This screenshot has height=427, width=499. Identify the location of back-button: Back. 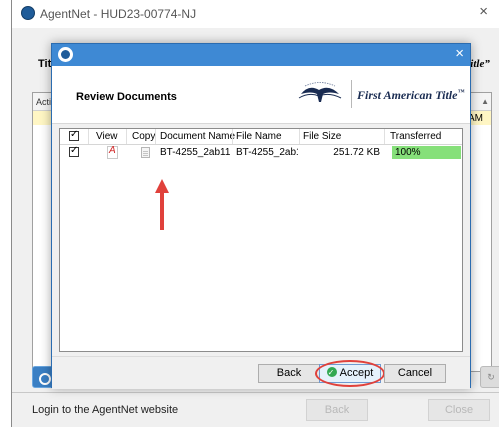
(289, 373).